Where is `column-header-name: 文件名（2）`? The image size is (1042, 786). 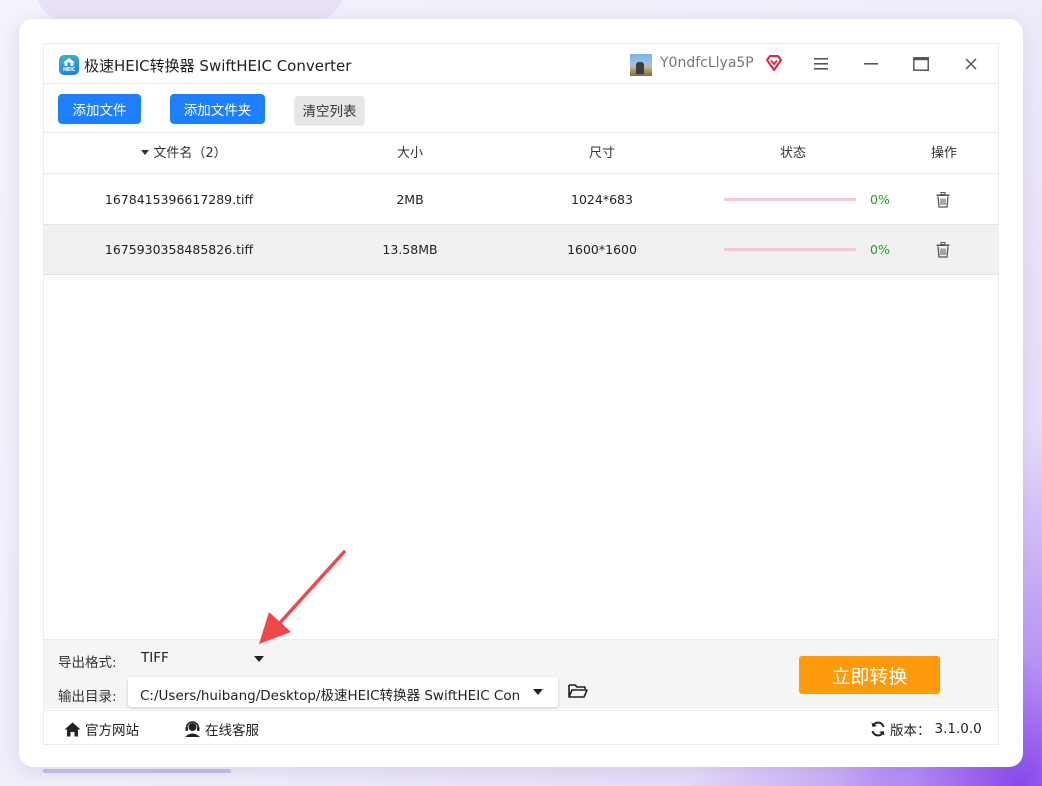 column-header-name: 文件名（2） is located at coordinates (184, 154).